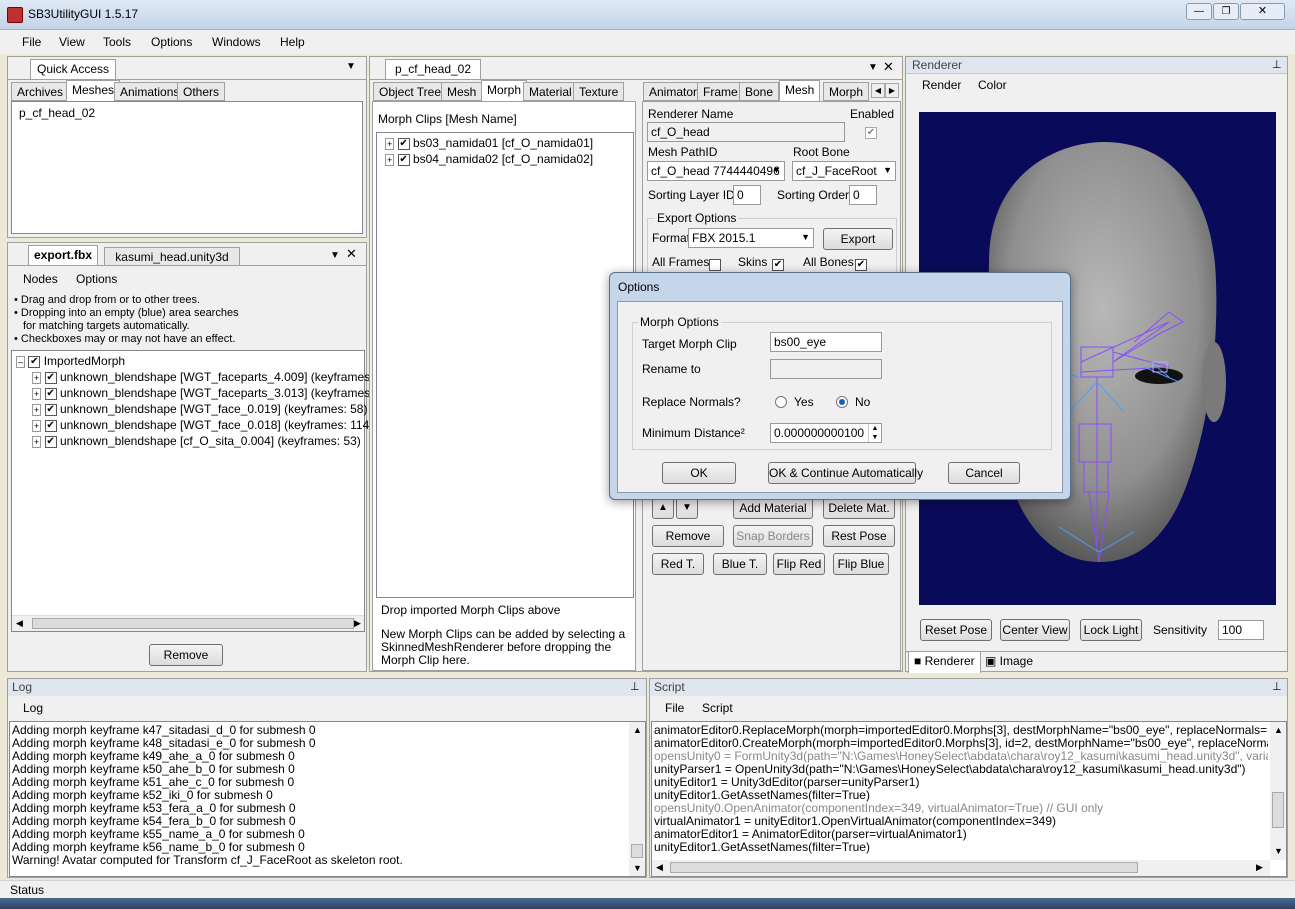 The height and width of the screenshot is (909, 1295). Describe the element at coordinates (1009, 661) in the screenshot. I see `tab-image: ▣ Image` at that location.